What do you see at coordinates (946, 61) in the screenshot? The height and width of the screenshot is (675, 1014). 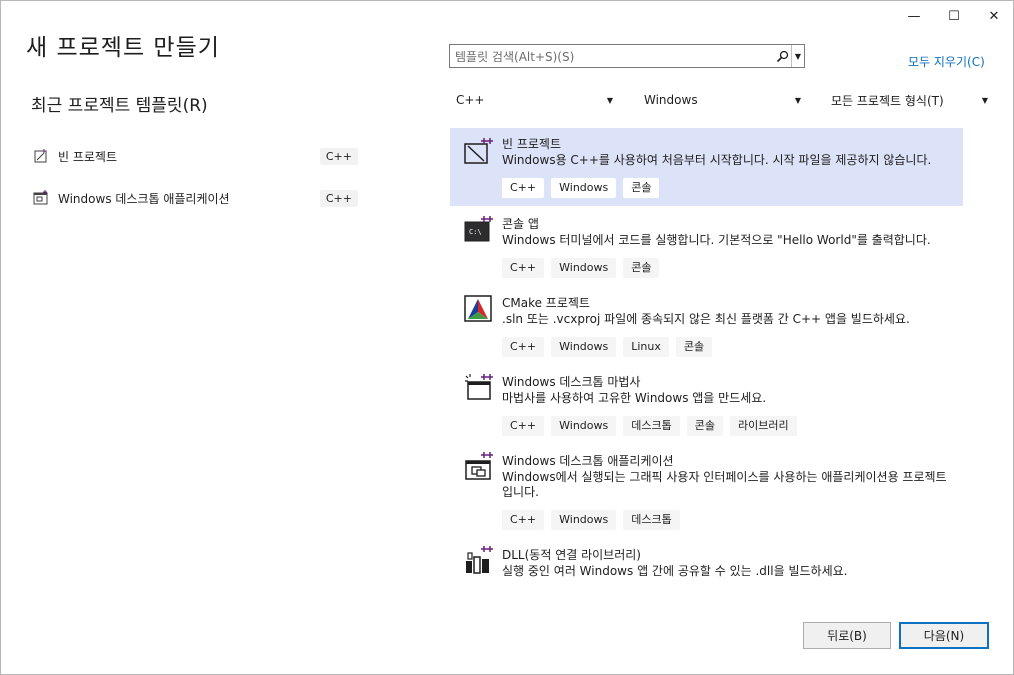 I see `clear-all-link: 모두 지우기(C)` at bounding box center [946, 61].